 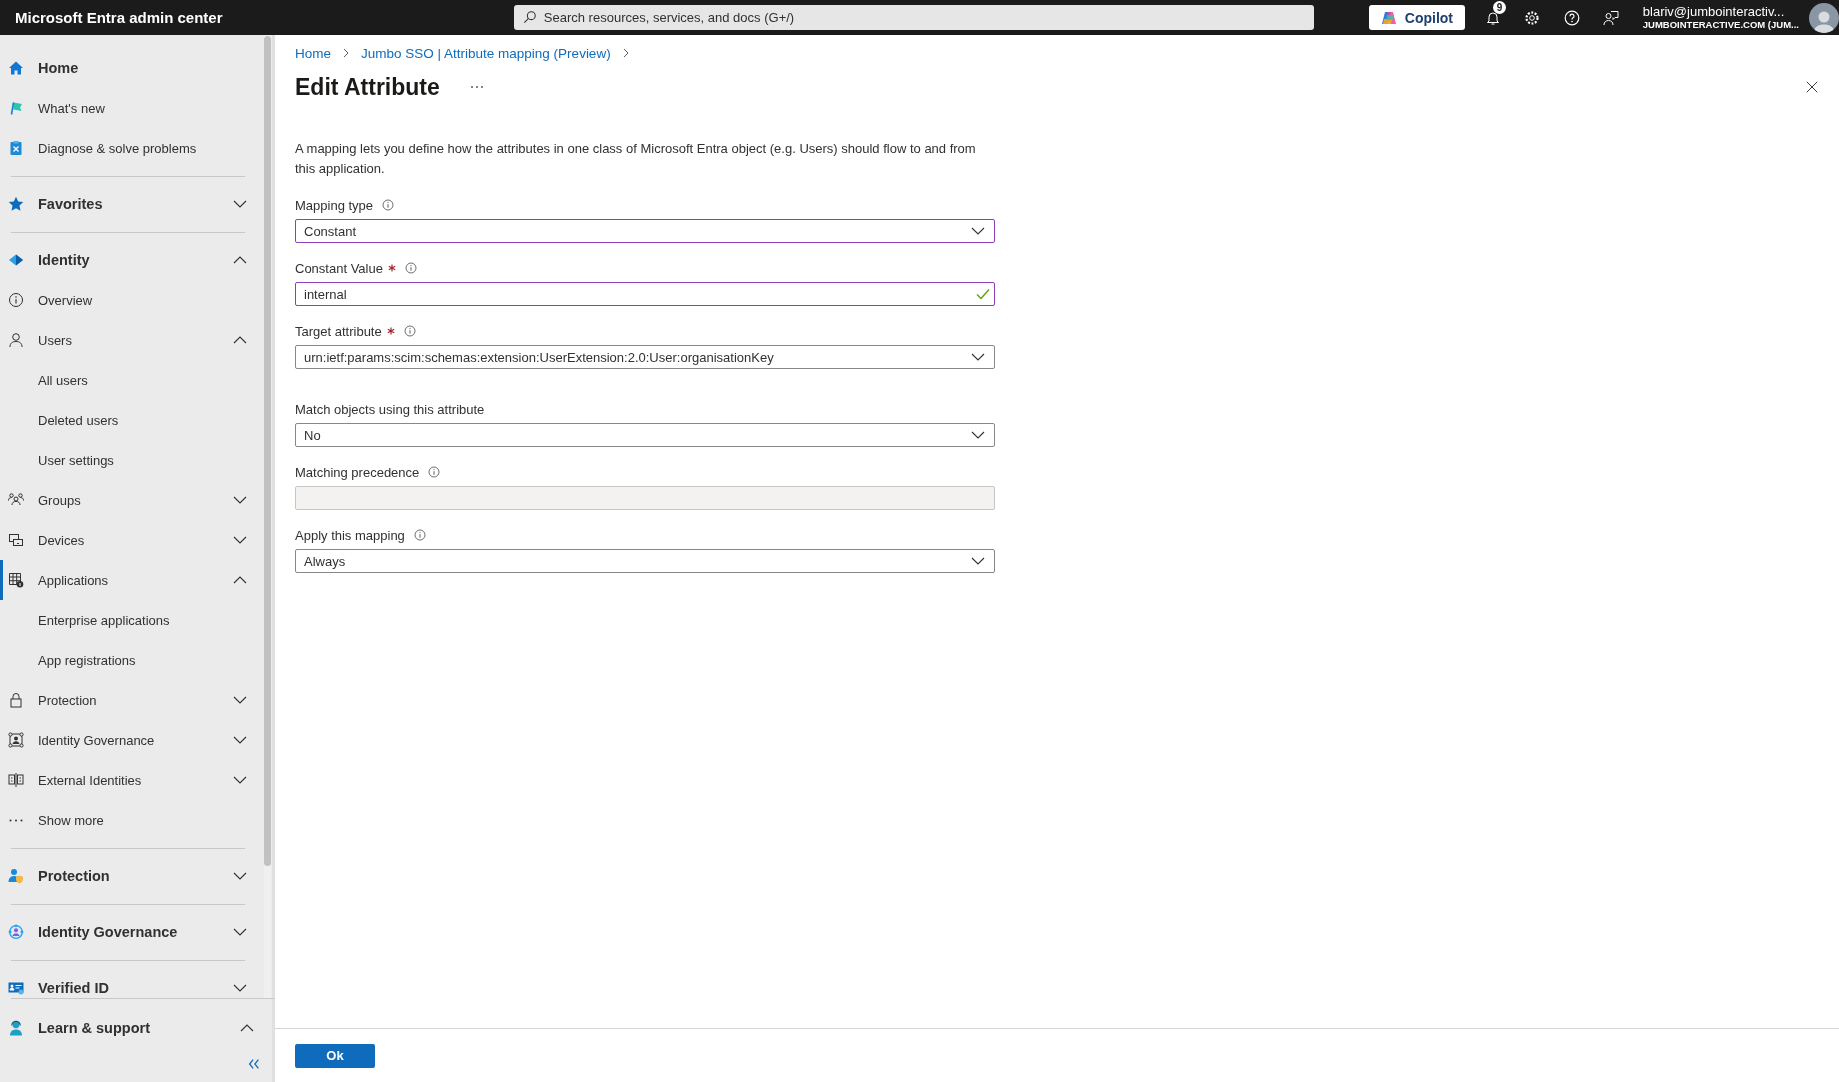 What do you see at coordinates (486, 53) in the screenshot?
I see `breadcrumb-link: Jumbo SSO | Attribute mapping (Preview)` at bounding box center [486, 53].